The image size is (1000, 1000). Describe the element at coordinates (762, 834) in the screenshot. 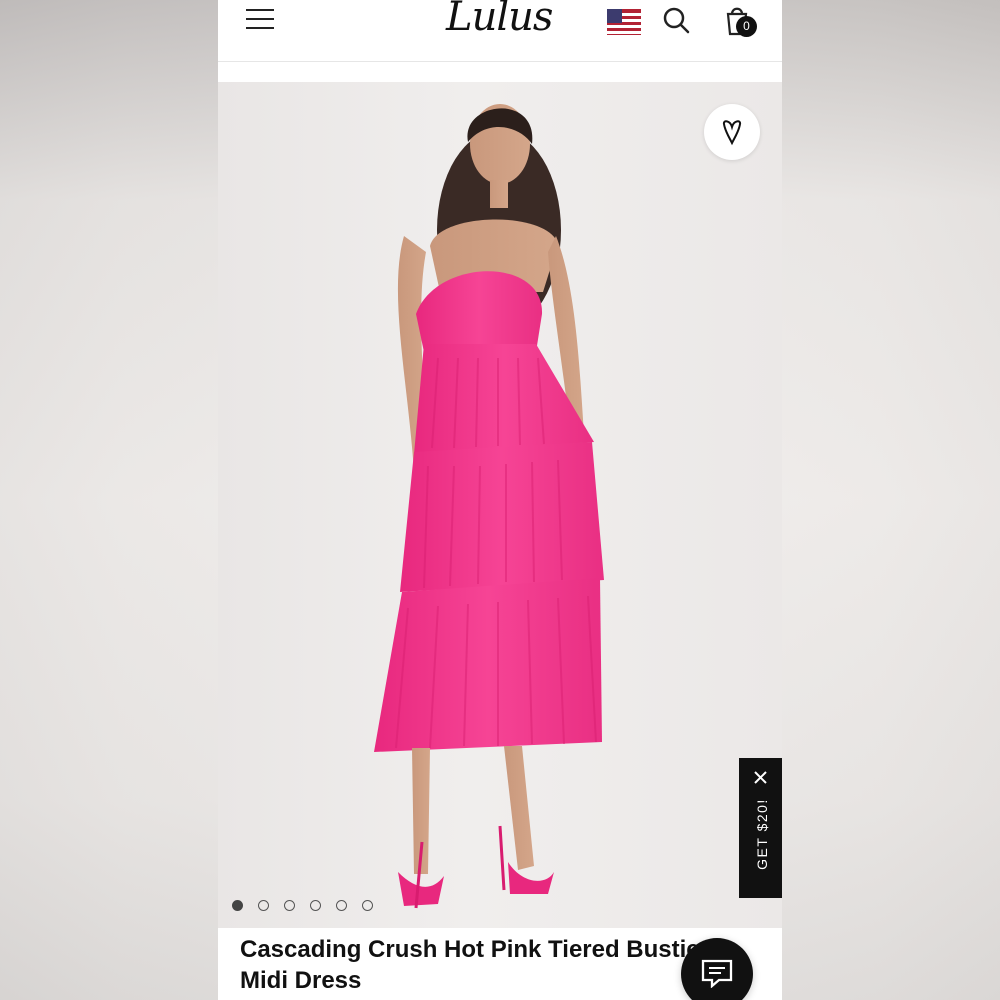

I see `promo-label: GET $20!` at that location.